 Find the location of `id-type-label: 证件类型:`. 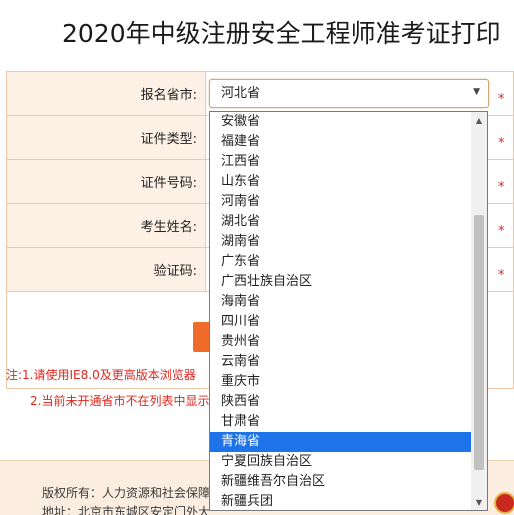

id-type-label: 证件类型: is located at coordinates (168, 139).